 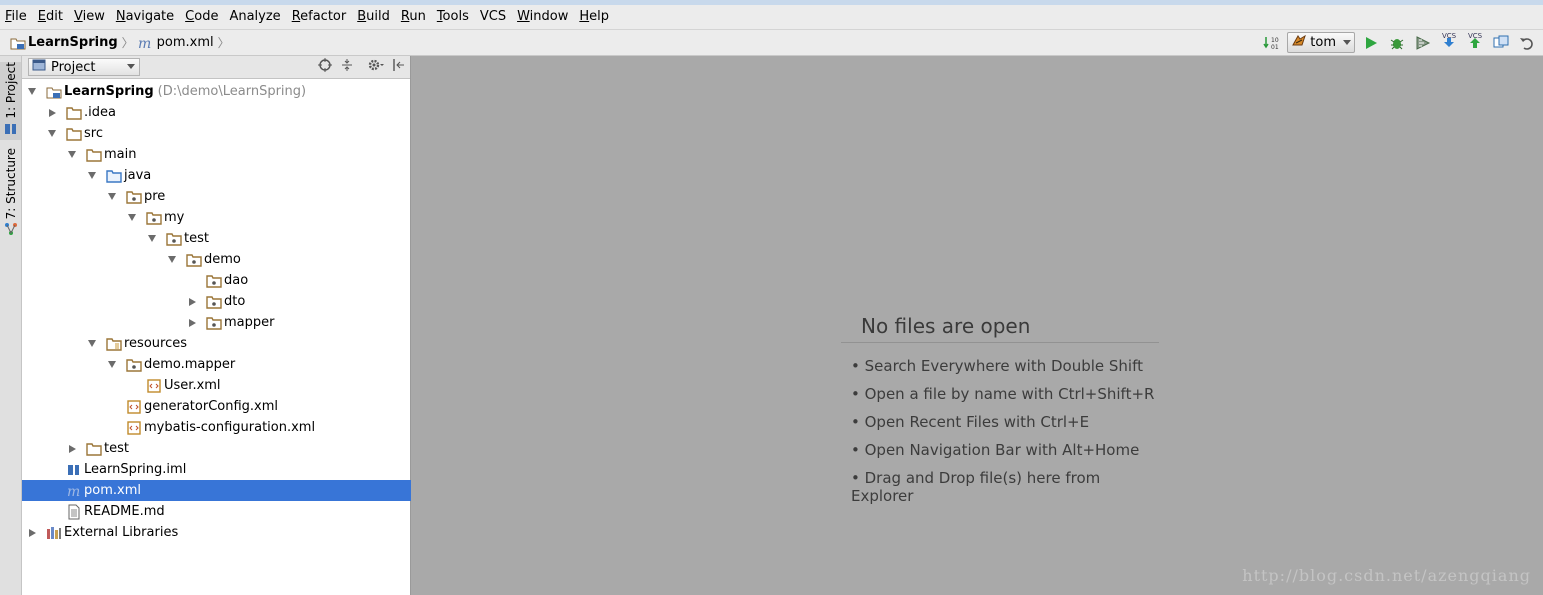 What do you see at coordinates (493, 17) in the screenshot?
I see `menu-item: VCS` at bounding box center [493, 17].